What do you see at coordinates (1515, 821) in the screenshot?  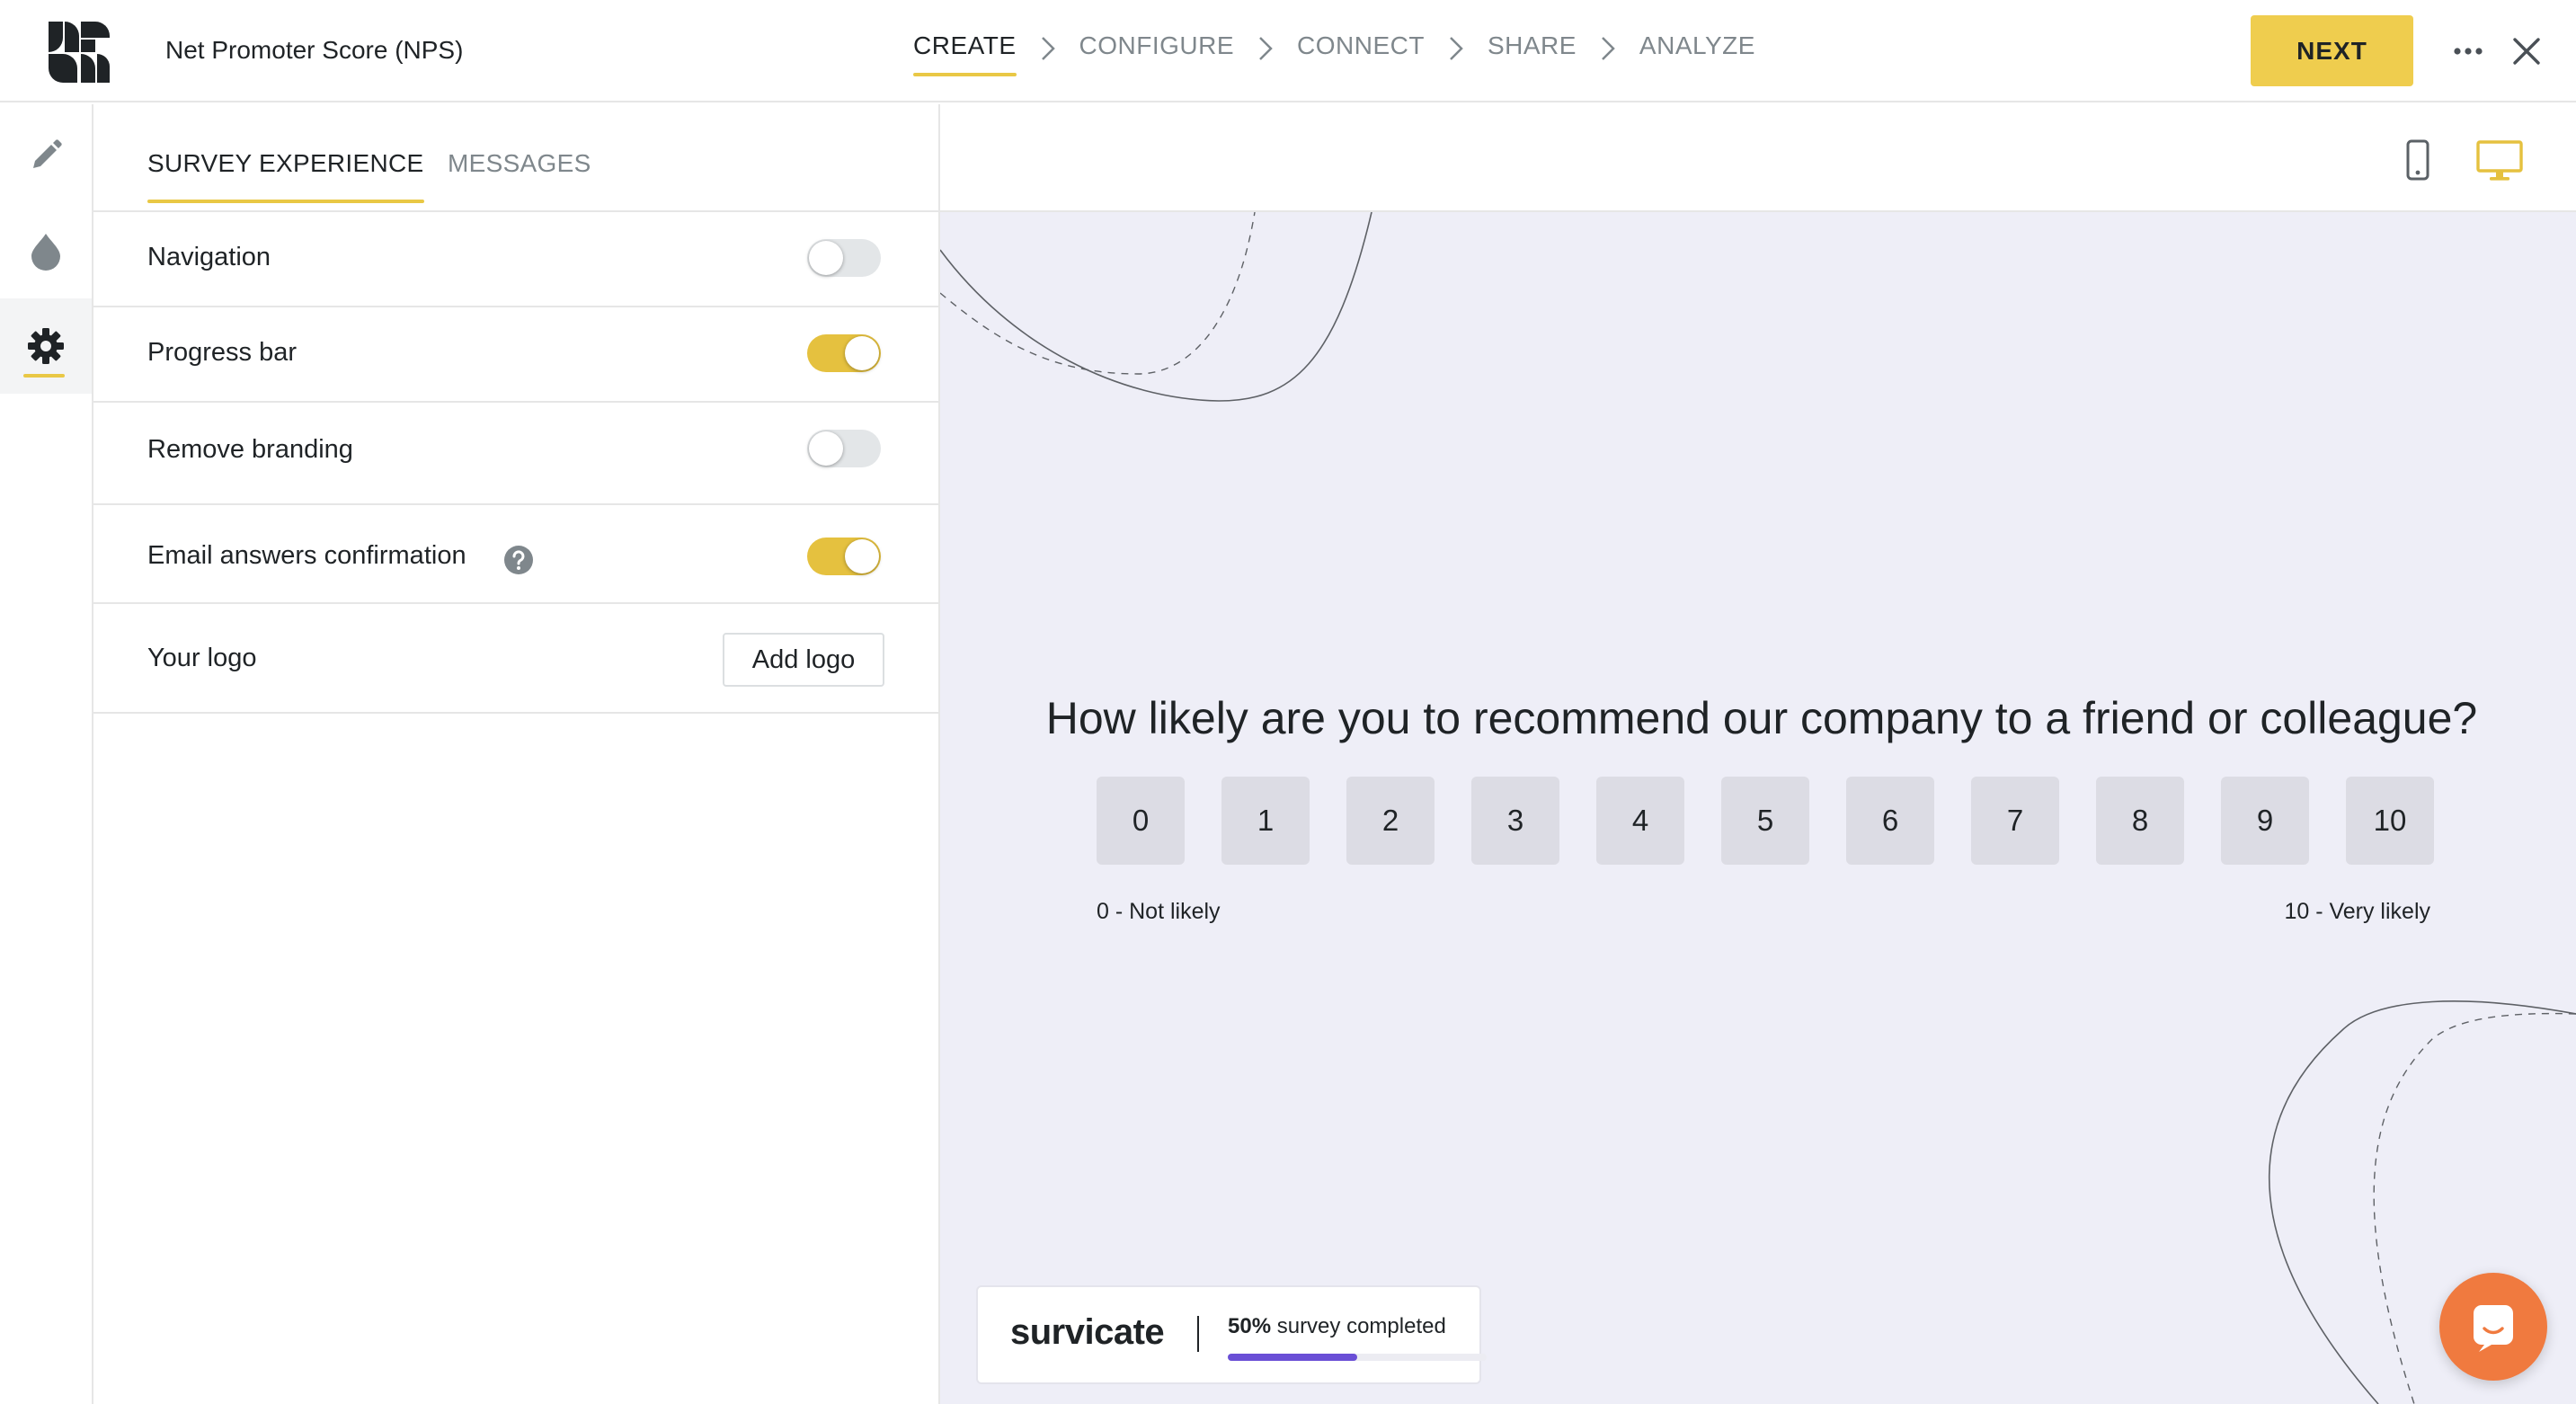 I see `score-option-3: 3` at bounding box center [1515, 821].